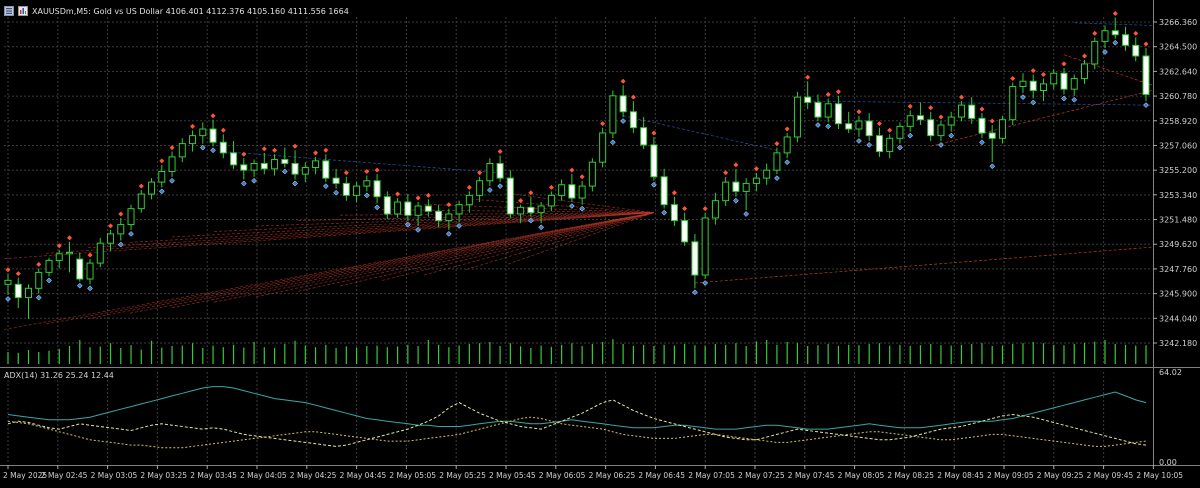 Image resolution: width=1200 pixels, height=488 pixels. What do you see at coordinates (512, 475) in the screenshot?
I see `time-axis-label: 2 May 05:45` at bounding box center [512, 475].